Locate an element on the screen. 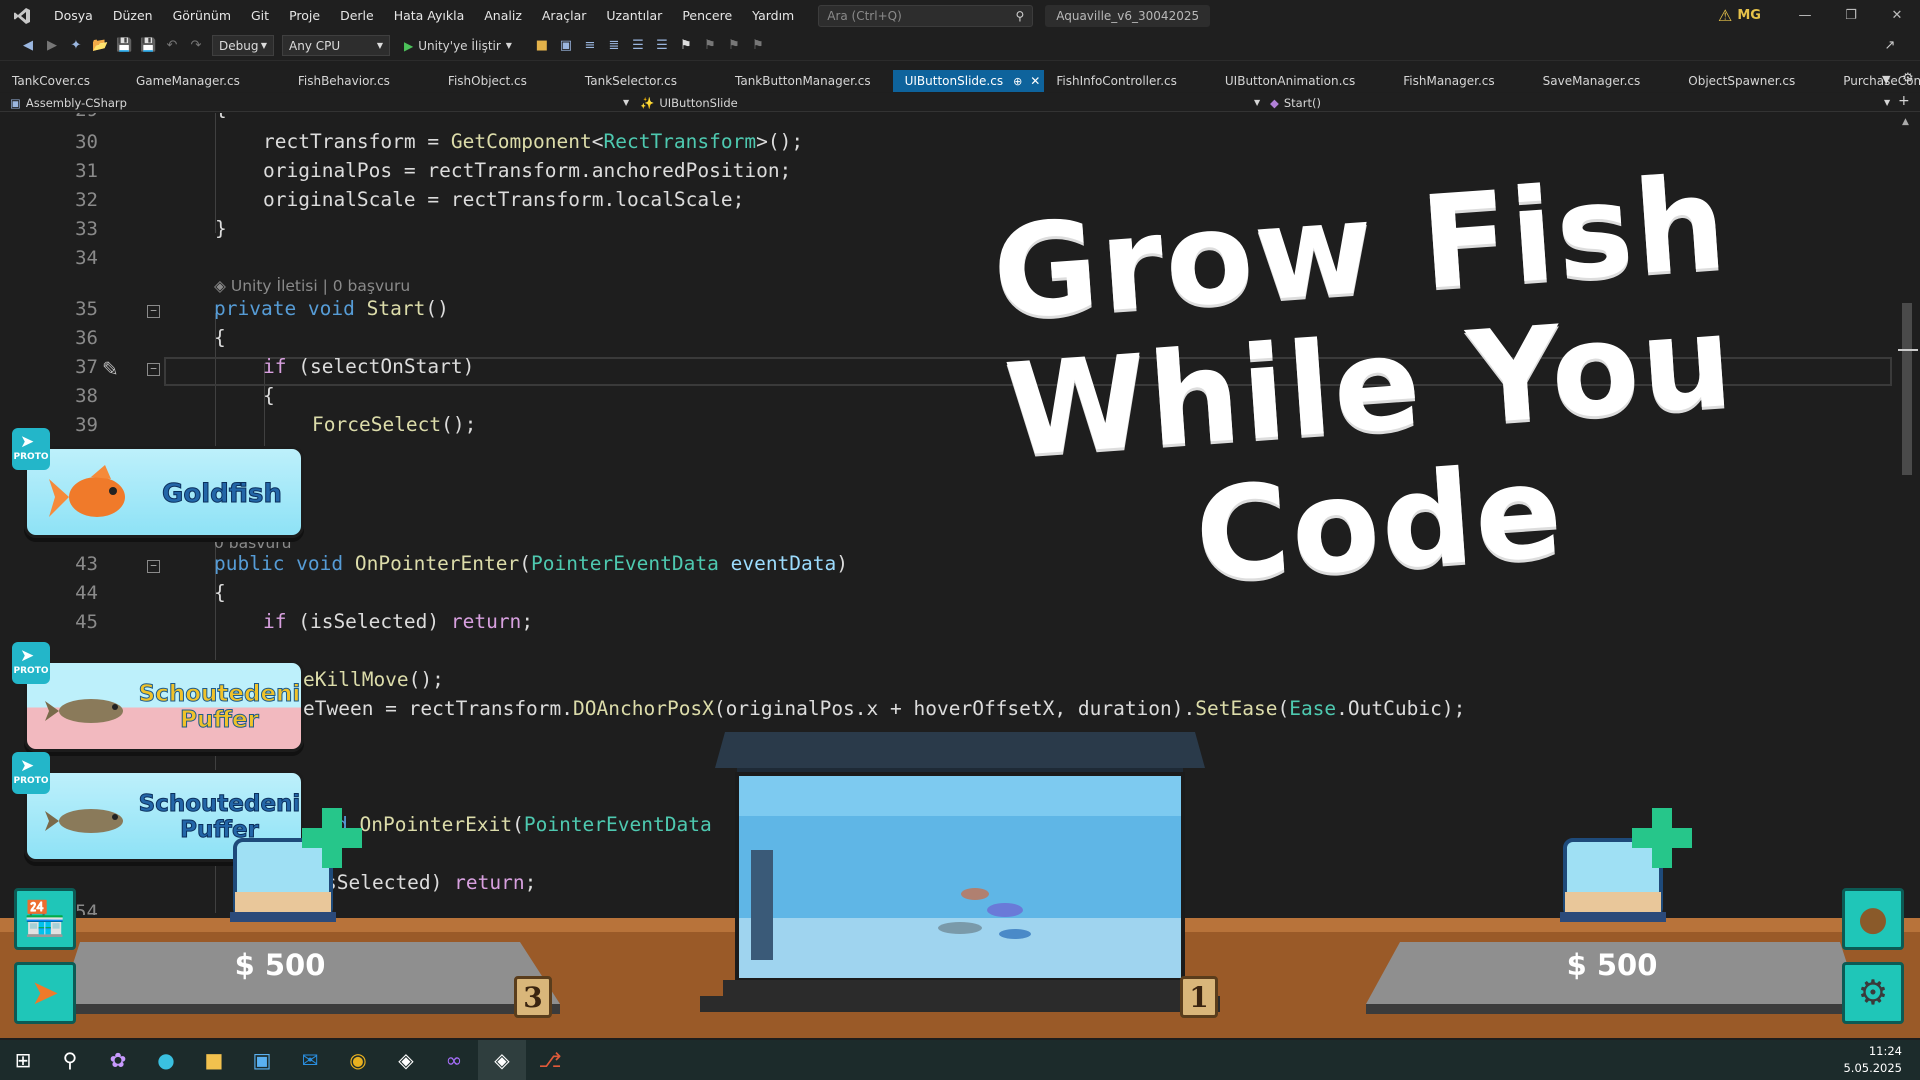 The width and height of the screenshot is (1920, 1080). open-folder-icon: 📂 is located at coordinates (100, 45).